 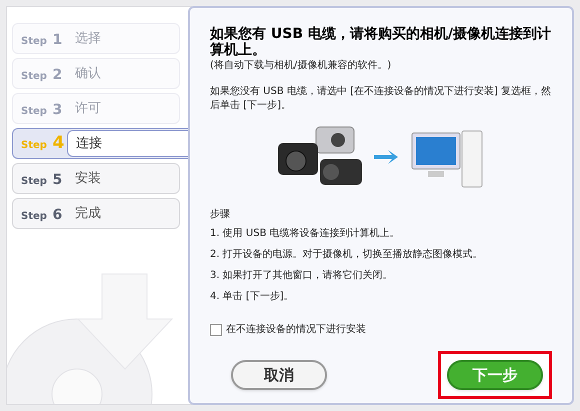 What do you see at coordinates (381, 254) in the screenshot?
I see `procedure-step: 2. 打开设备的电源。对于摄像机，切换至播放静态图像模式。` at bounding box center [381, 254].